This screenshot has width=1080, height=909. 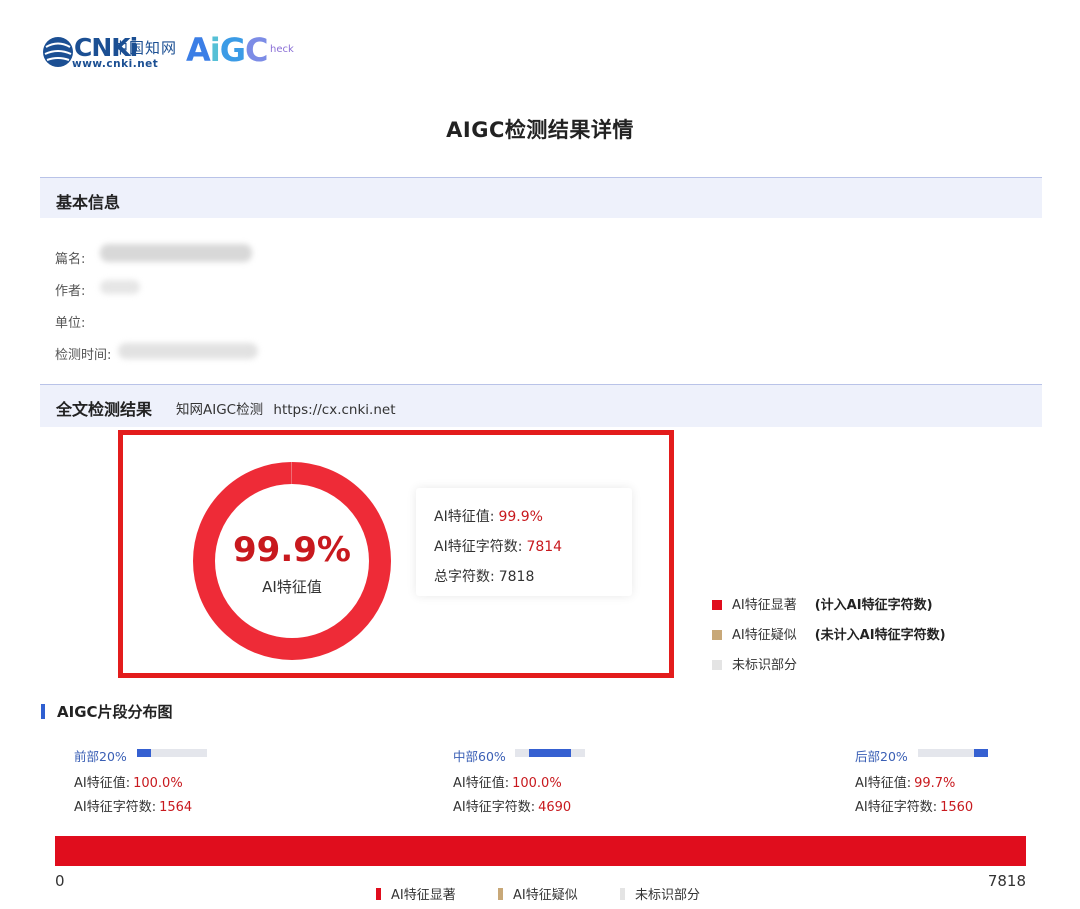 What do you see at coordinates (334, 410) in the screenshot?
I see `source-url: https://cx.cnki.net` at bounding box center [334, 410].